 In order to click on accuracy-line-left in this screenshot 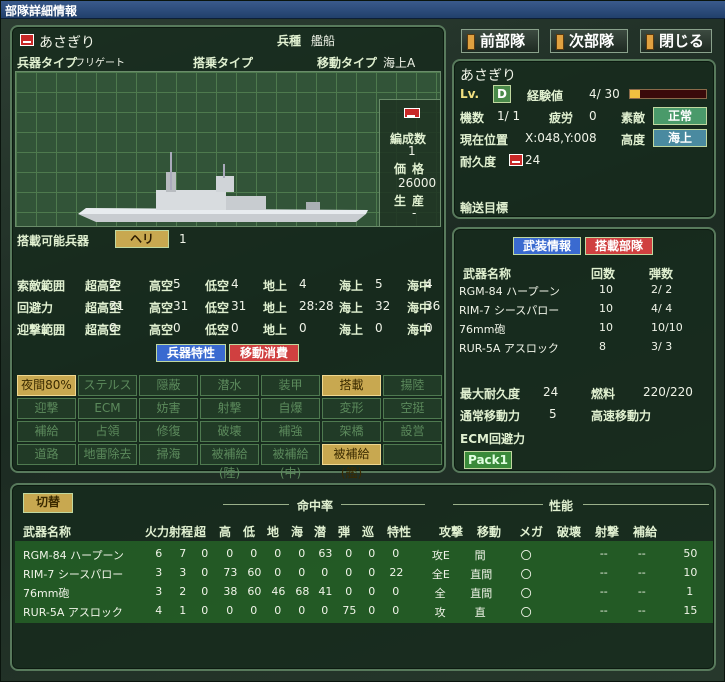, I will do `click(256, 504)`.